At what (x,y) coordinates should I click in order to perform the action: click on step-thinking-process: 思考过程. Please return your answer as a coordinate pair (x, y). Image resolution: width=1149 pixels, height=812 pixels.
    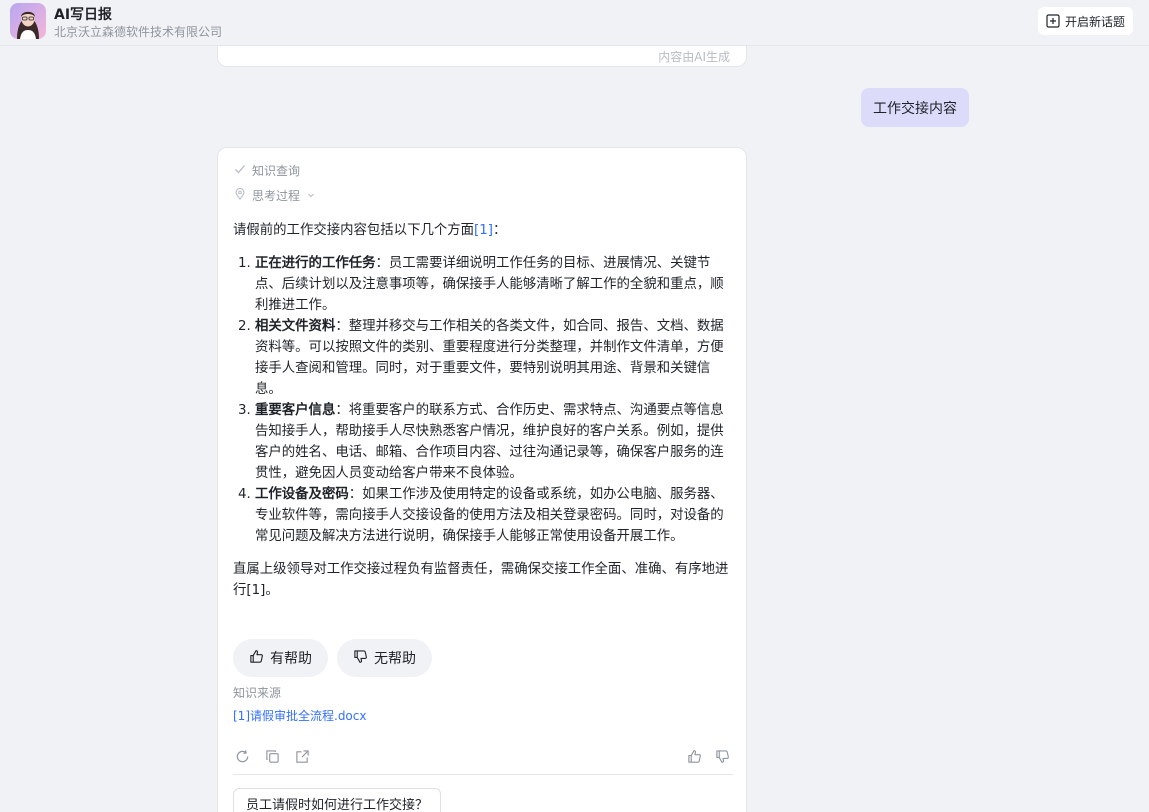
    Looking at the image, I should click on (275, 195).